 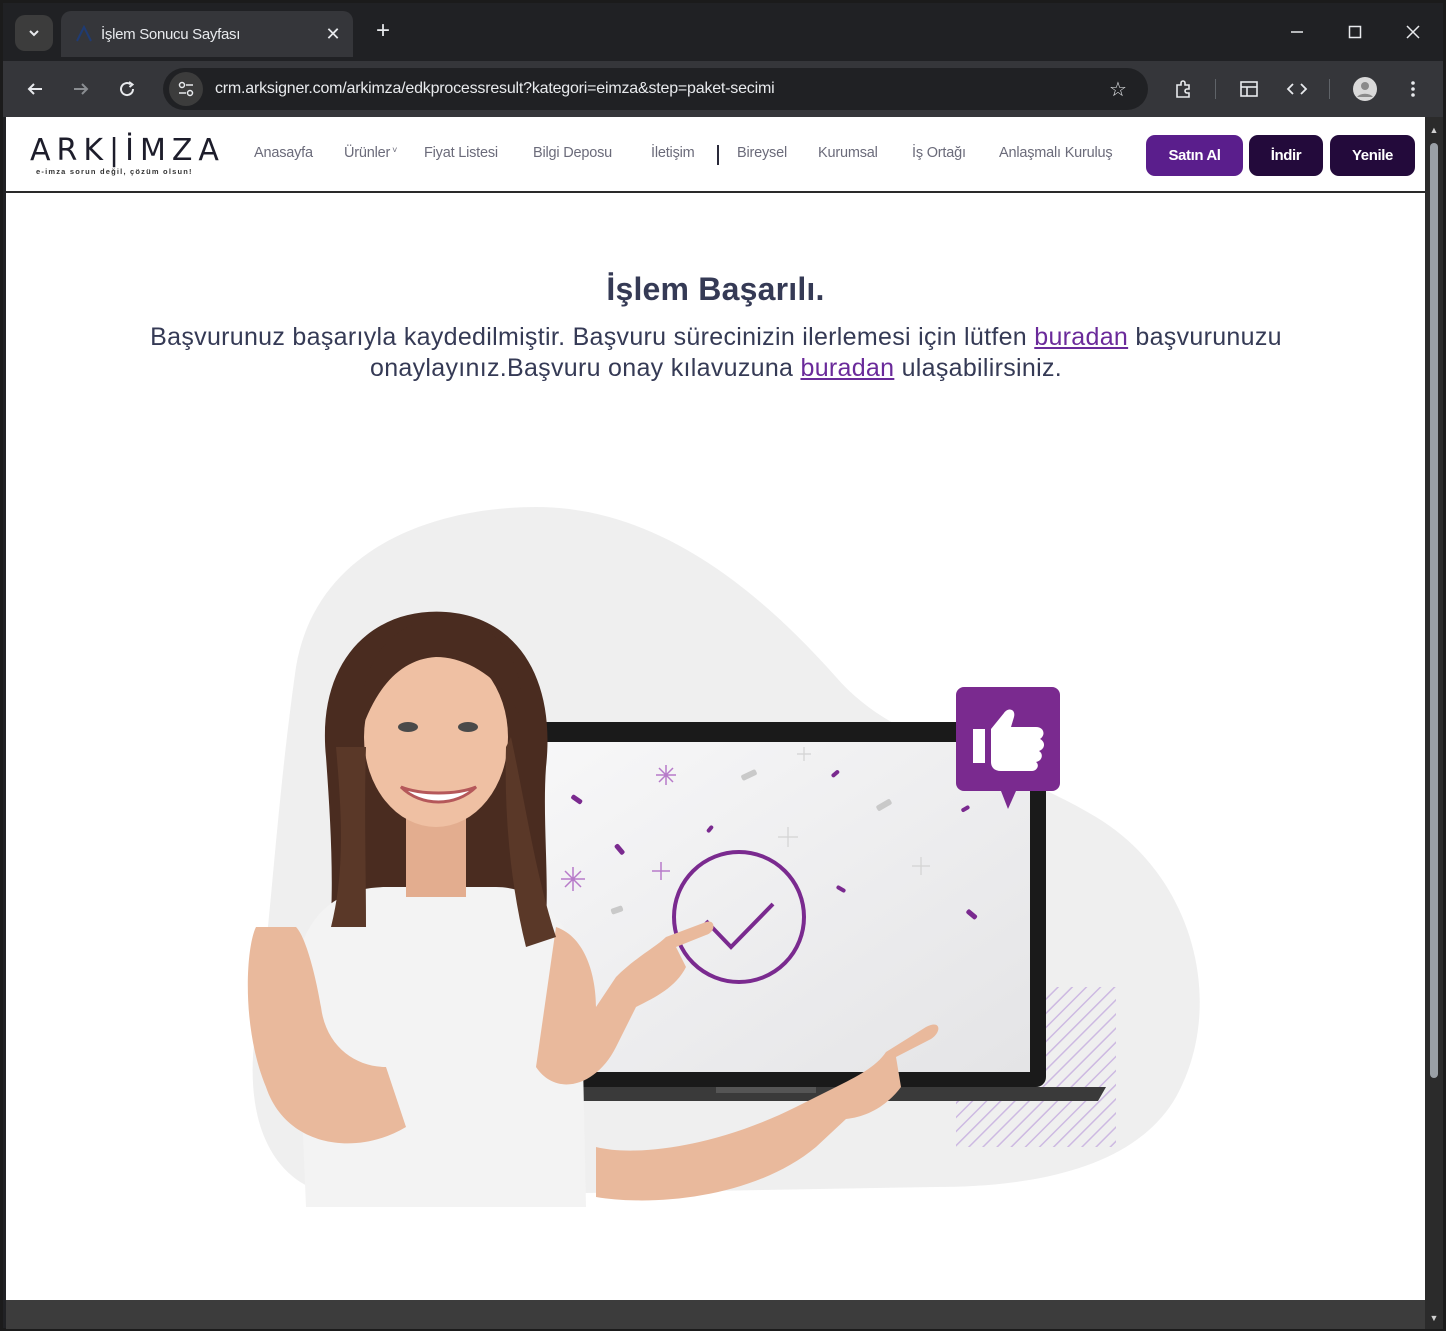 I want to click on nav-anlasmali-kurulus: Anlaşmalı Kuruluş, so click(x=1056, y=156).